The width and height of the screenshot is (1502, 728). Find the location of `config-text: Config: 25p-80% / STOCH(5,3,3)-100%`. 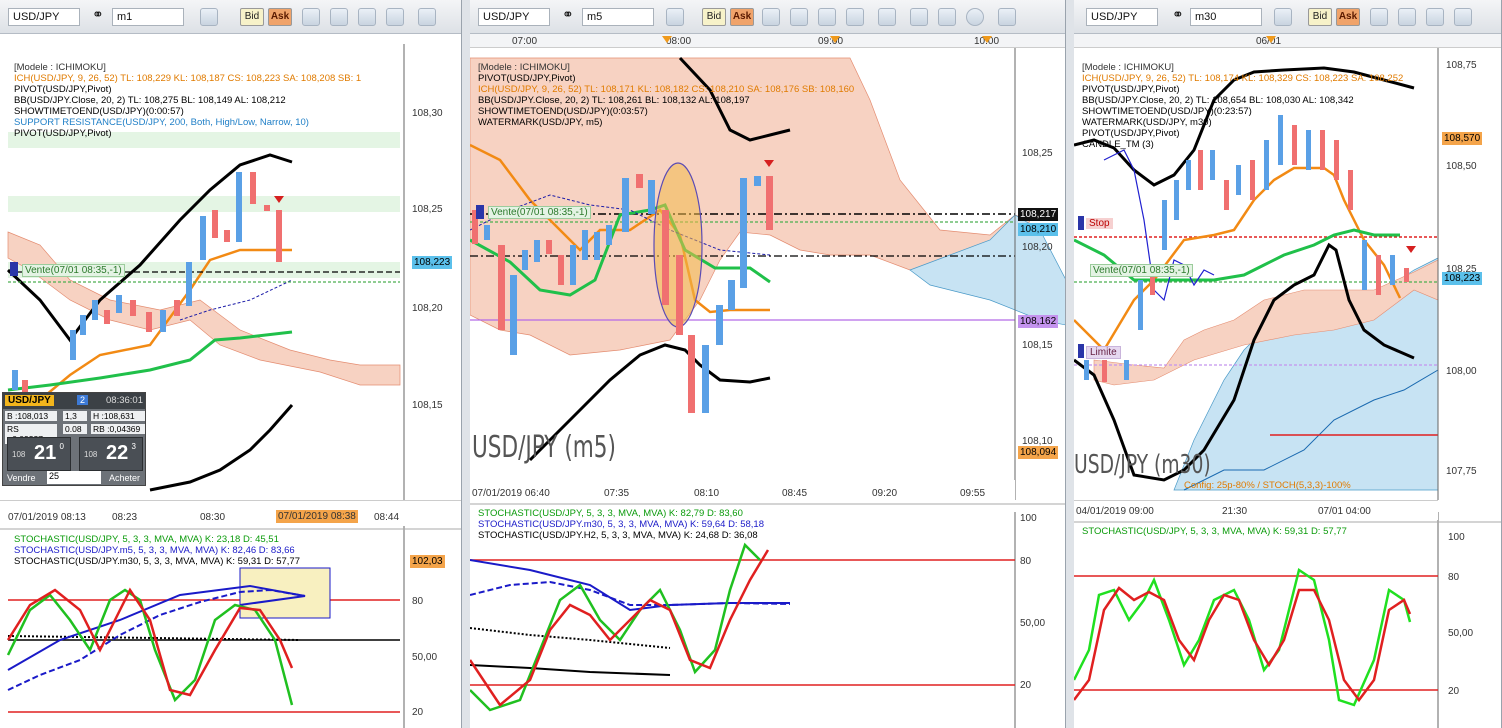

config-text: Config: 25p-80% / STOCH(5,3,3)-100% is located at coordinates (1267, 485).